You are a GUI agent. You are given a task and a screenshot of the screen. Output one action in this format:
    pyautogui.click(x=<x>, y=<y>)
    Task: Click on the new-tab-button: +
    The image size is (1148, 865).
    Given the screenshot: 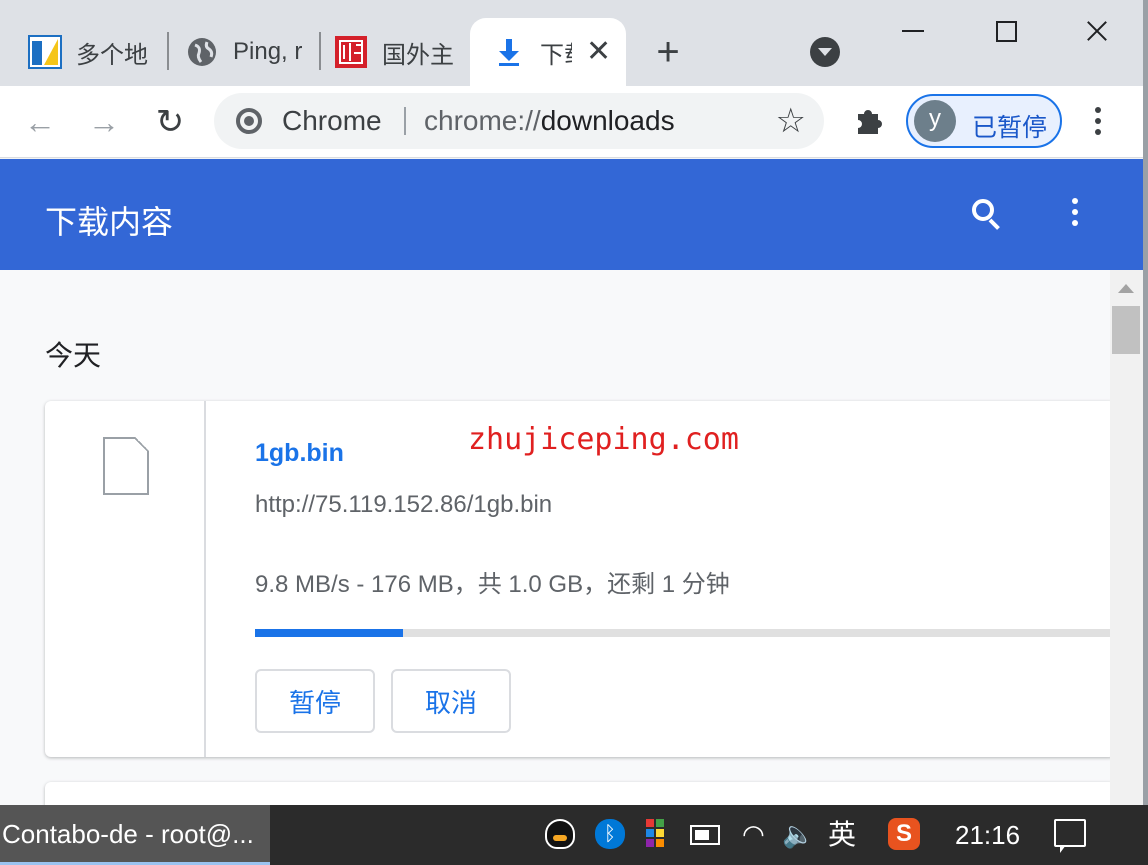 What is the action you would take?
    pyautogui.click(x=668, y=52)
    